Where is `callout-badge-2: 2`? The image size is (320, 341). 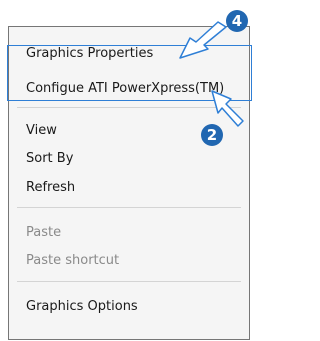
callout-badge-2: 2 is located at coordinates (212, 135).